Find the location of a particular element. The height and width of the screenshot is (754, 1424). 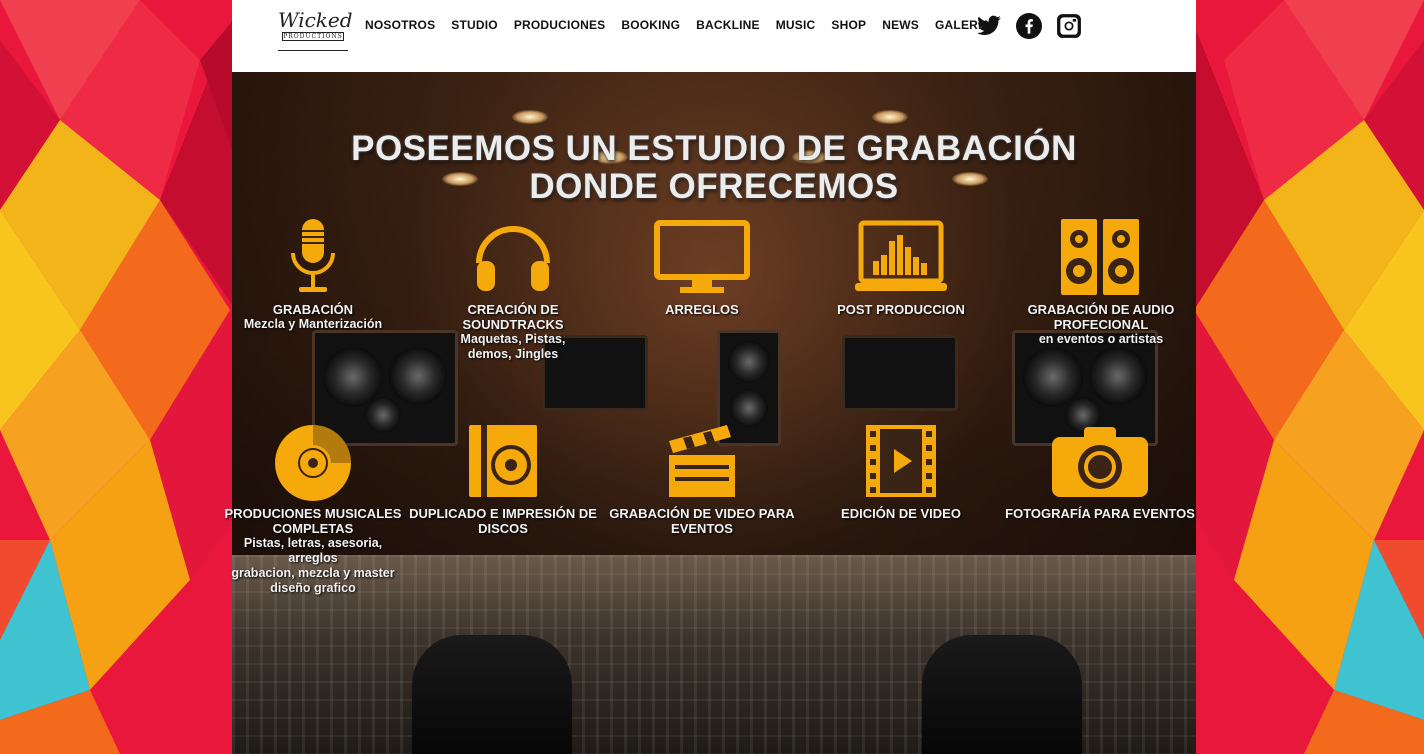

service-desc: en eventos o artistas is located at coordinates (1101, 339).